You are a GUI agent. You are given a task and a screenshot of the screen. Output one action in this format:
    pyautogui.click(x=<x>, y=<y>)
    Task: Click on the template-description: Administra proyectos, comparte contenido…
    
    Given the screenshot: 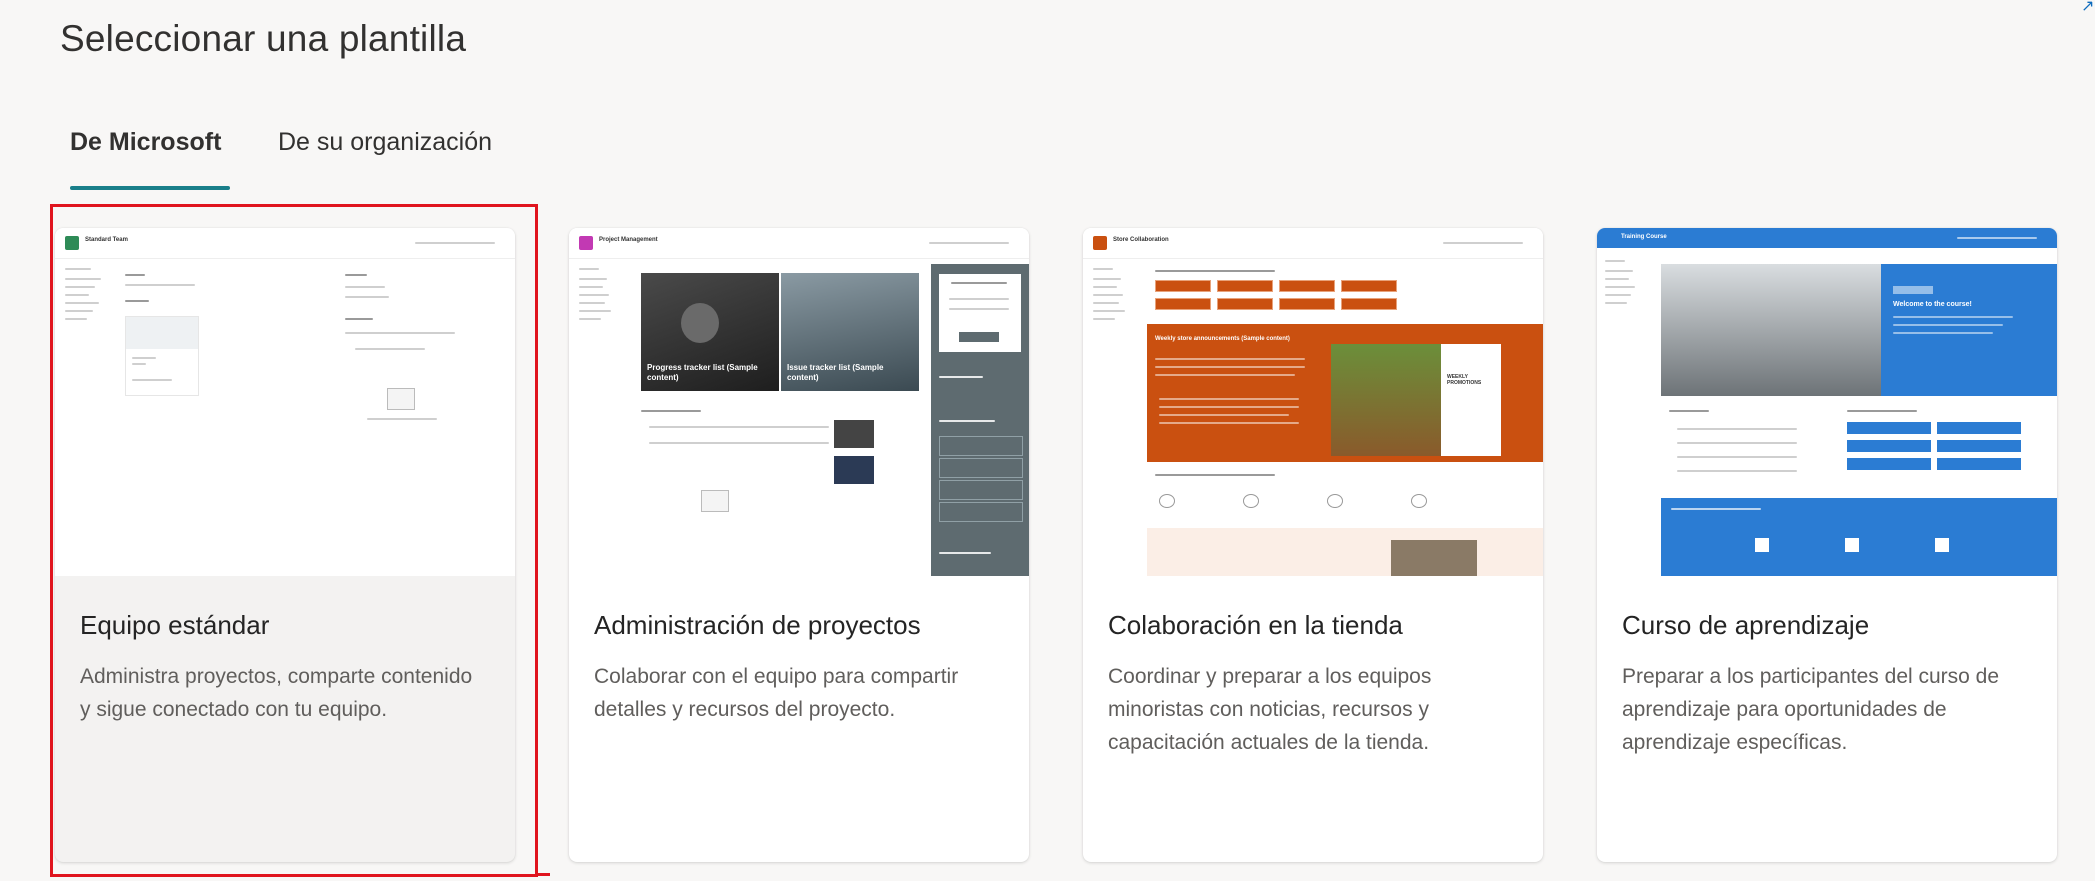 What is the action you would take?
    pyautogui.click(x=276, y=693)
    